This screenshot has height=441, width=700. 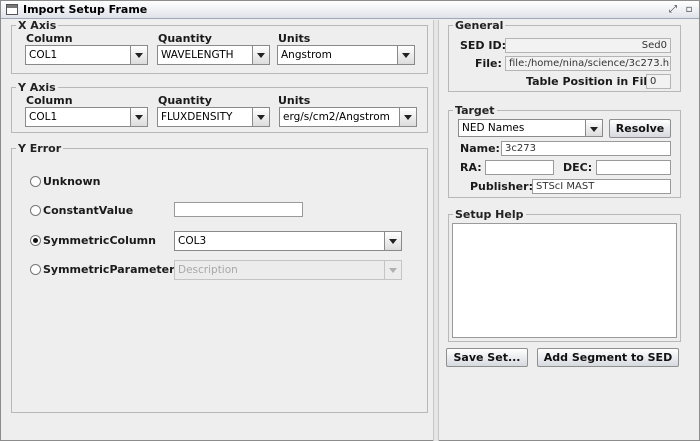 What do you see at coordinates (109, 269) in the screenshot?
I see `symmetric-parameter-label: SymmetricParameter` at bounding box center [109, 269].